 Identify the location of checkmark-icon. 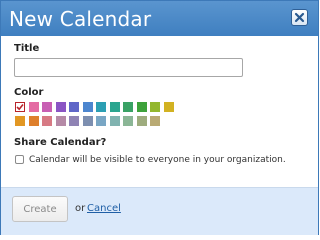
(20, 107).